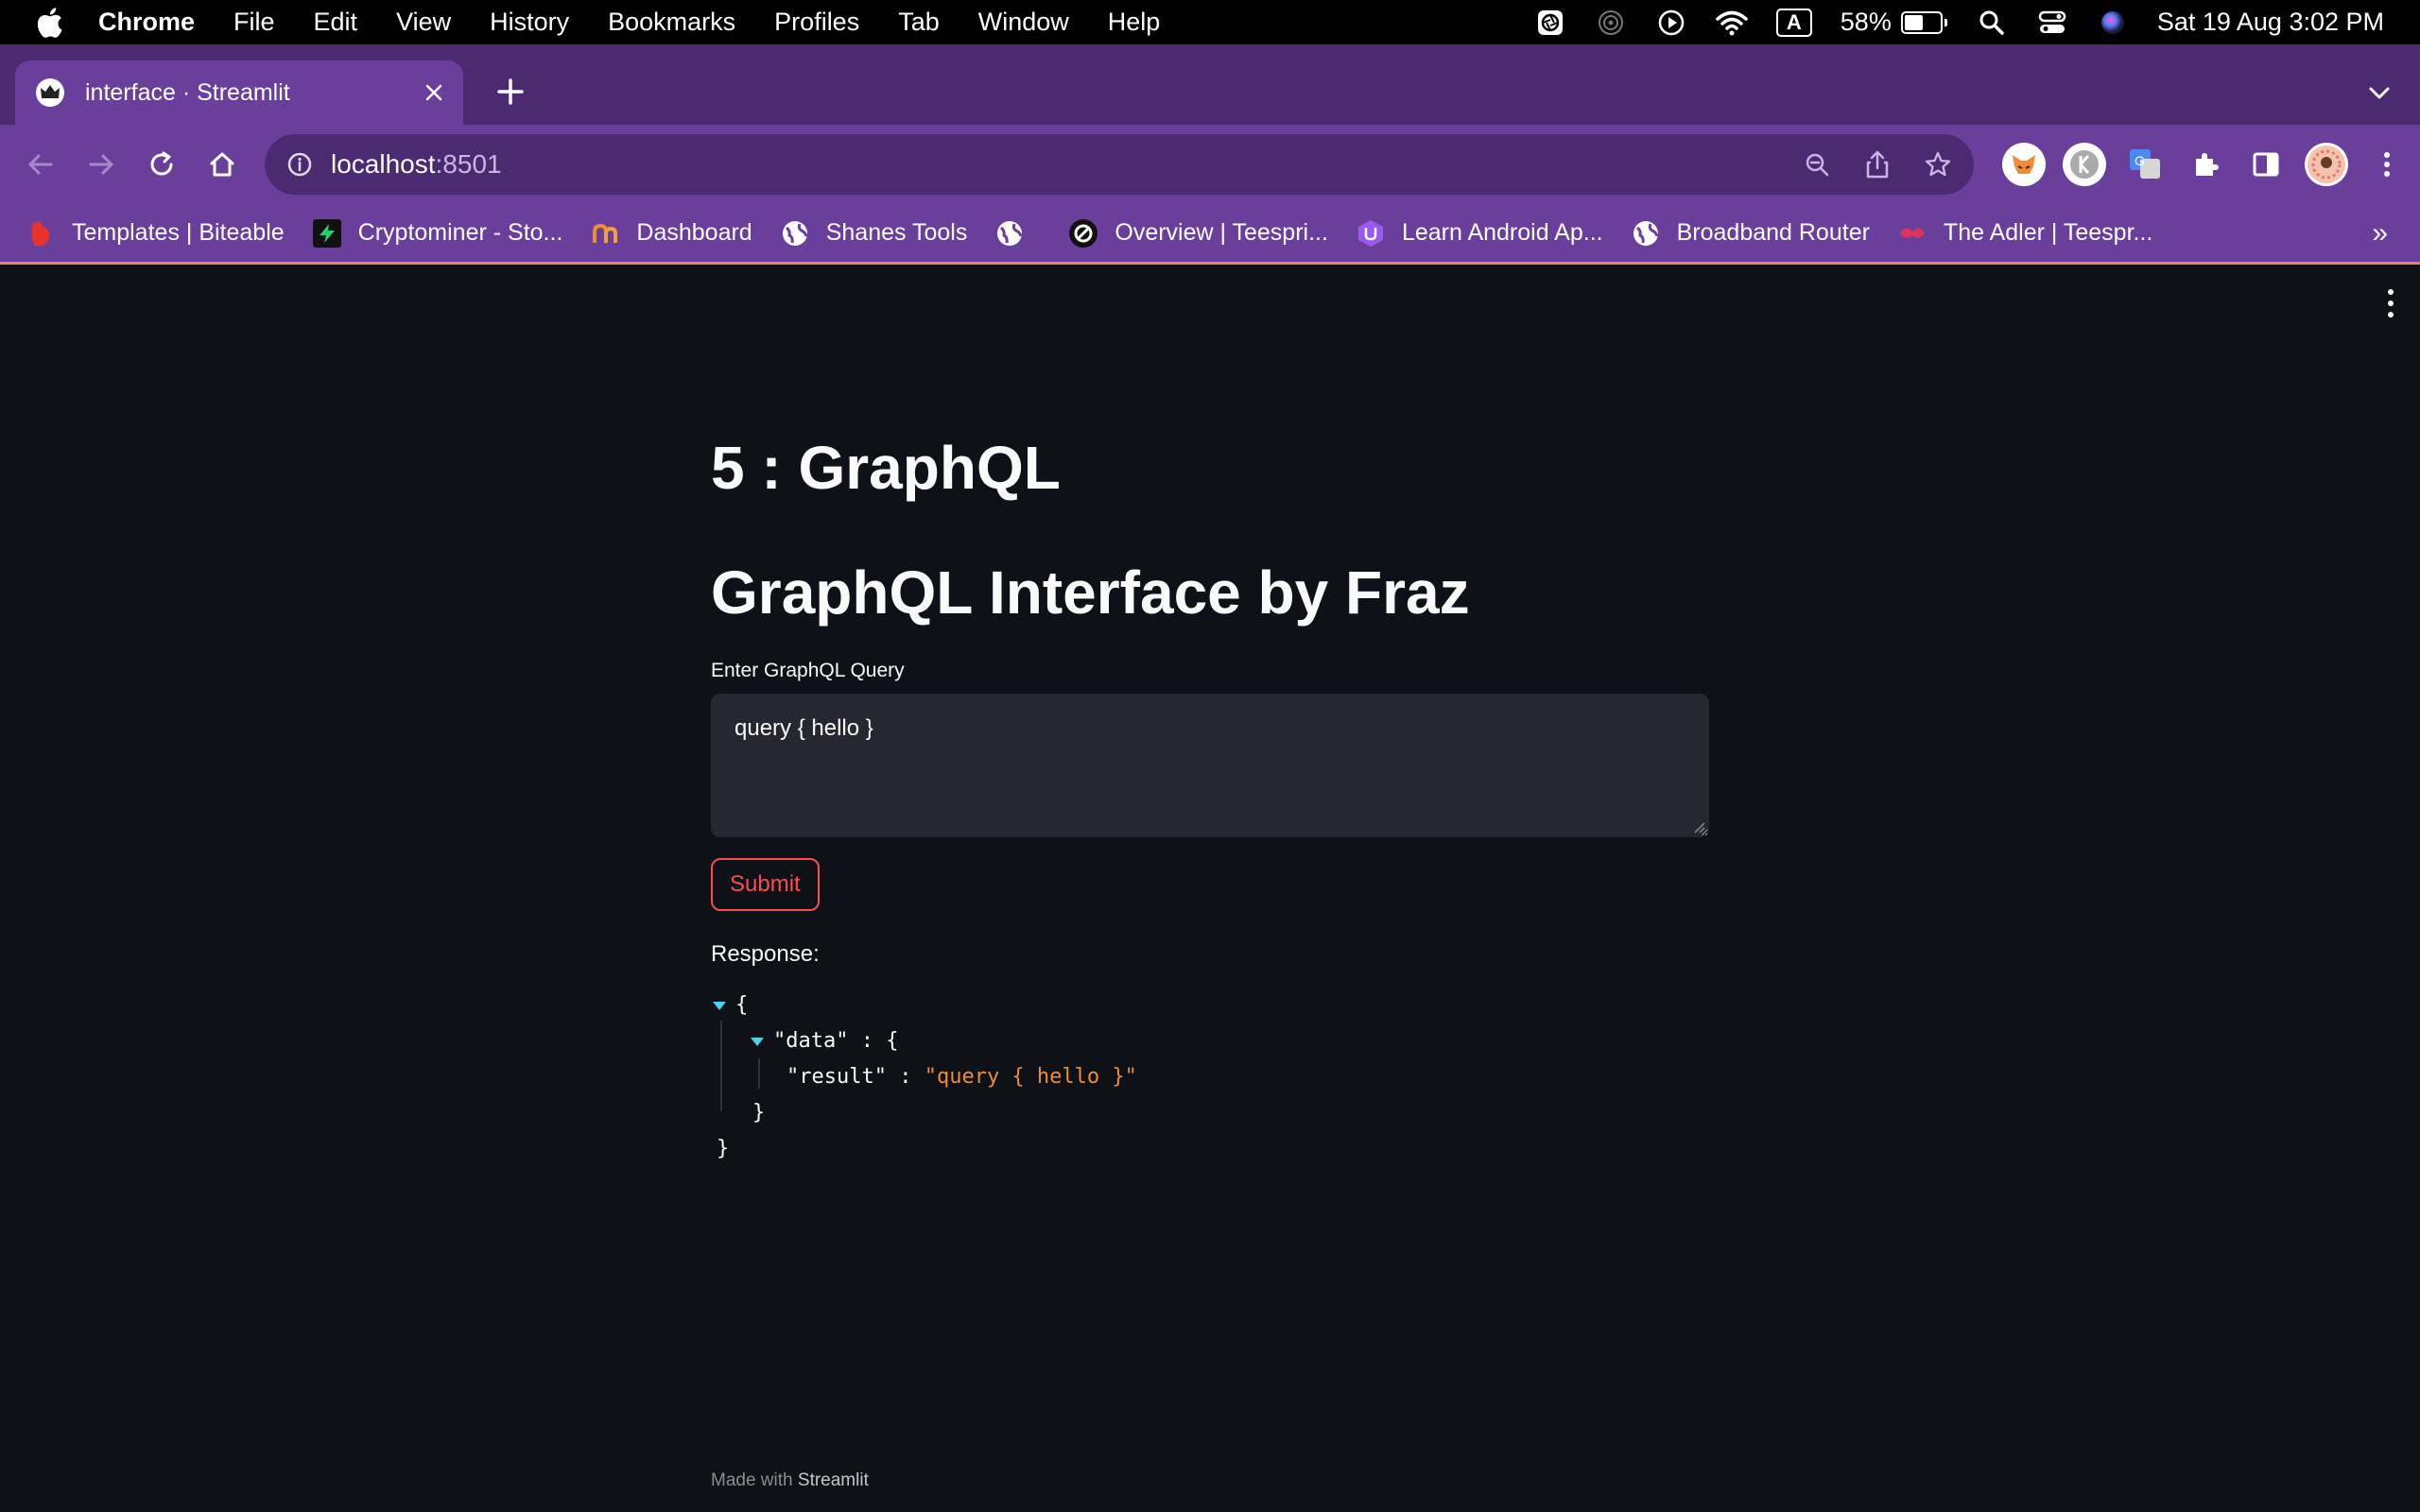 The height and width of the screenshot is (1512, 2420). I want to click on profile-avatar, so click(2326, 164).